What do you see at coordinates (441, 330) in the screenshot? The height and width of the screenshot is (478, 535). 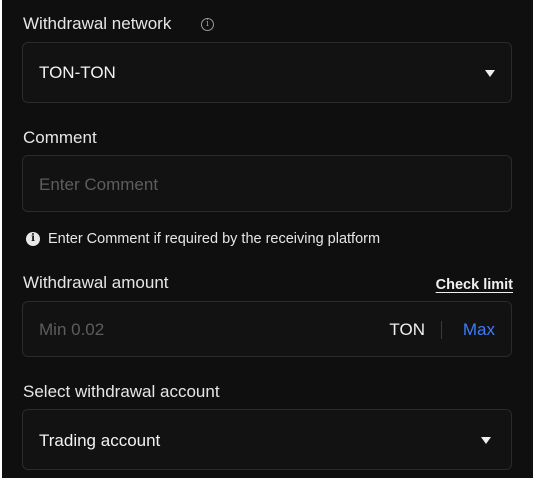 I see `unit-divider` at bounding box center [441, 330].